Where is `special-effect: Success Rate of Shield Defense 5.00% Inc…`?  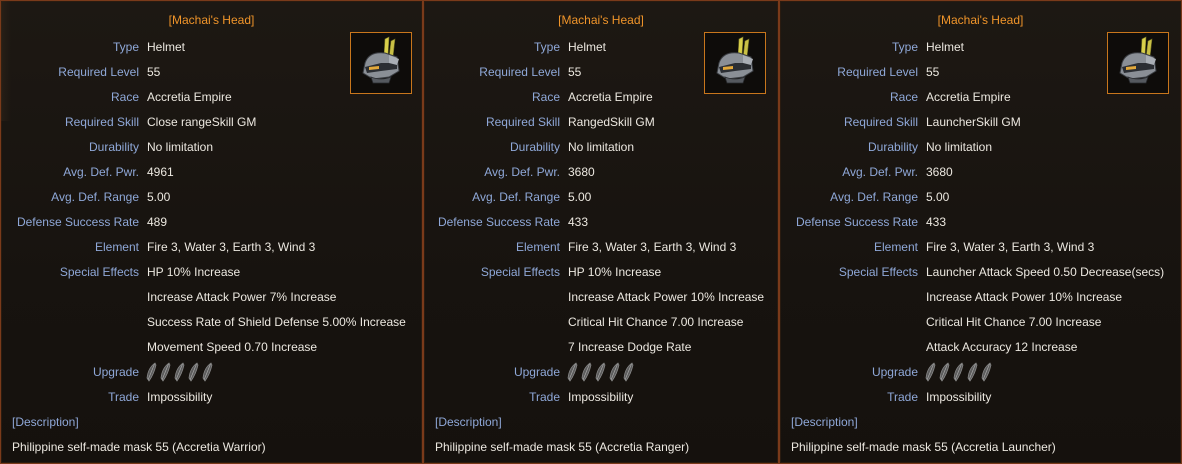
special-effect: Success Rate of Shield Defense 5.00% Inc… is located at coordinates (276, 322).